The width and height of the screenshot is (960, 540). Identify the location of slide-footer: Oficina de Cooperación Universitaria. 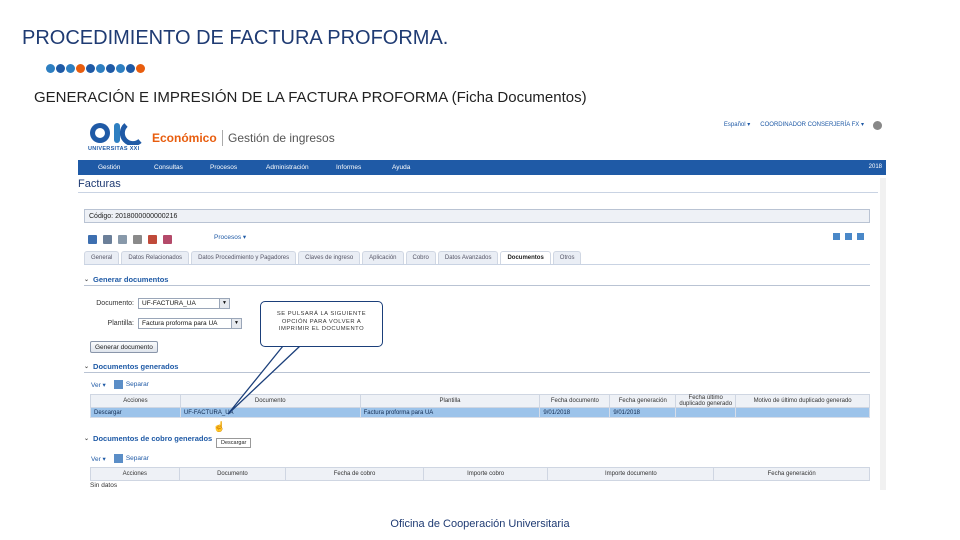
(480, 524).